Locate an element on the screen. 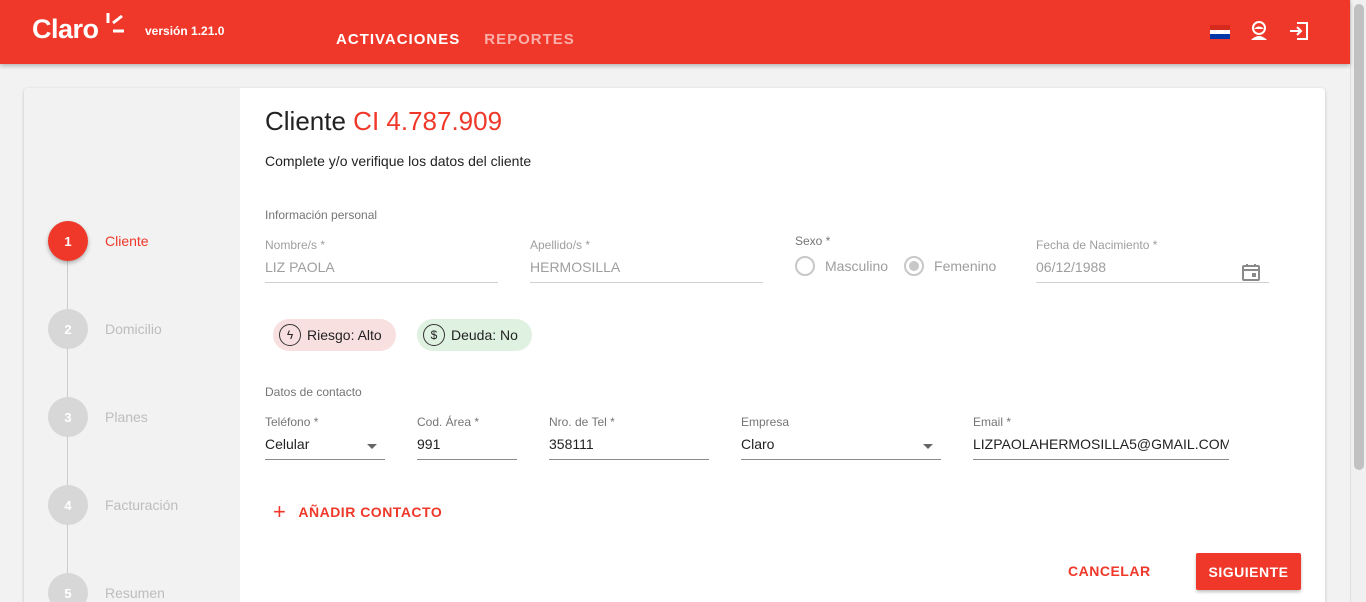  add-contact-button: + AÑADIR CONTACTO is located at coordinates (357, 512).